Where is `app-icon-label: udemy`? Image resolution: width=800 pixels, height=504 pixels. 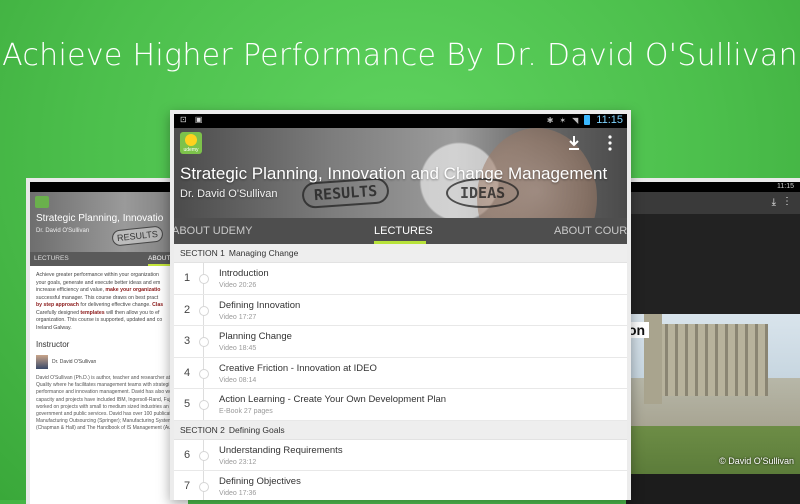 app-icon-label: udemy is located at coordinates (191, 150).